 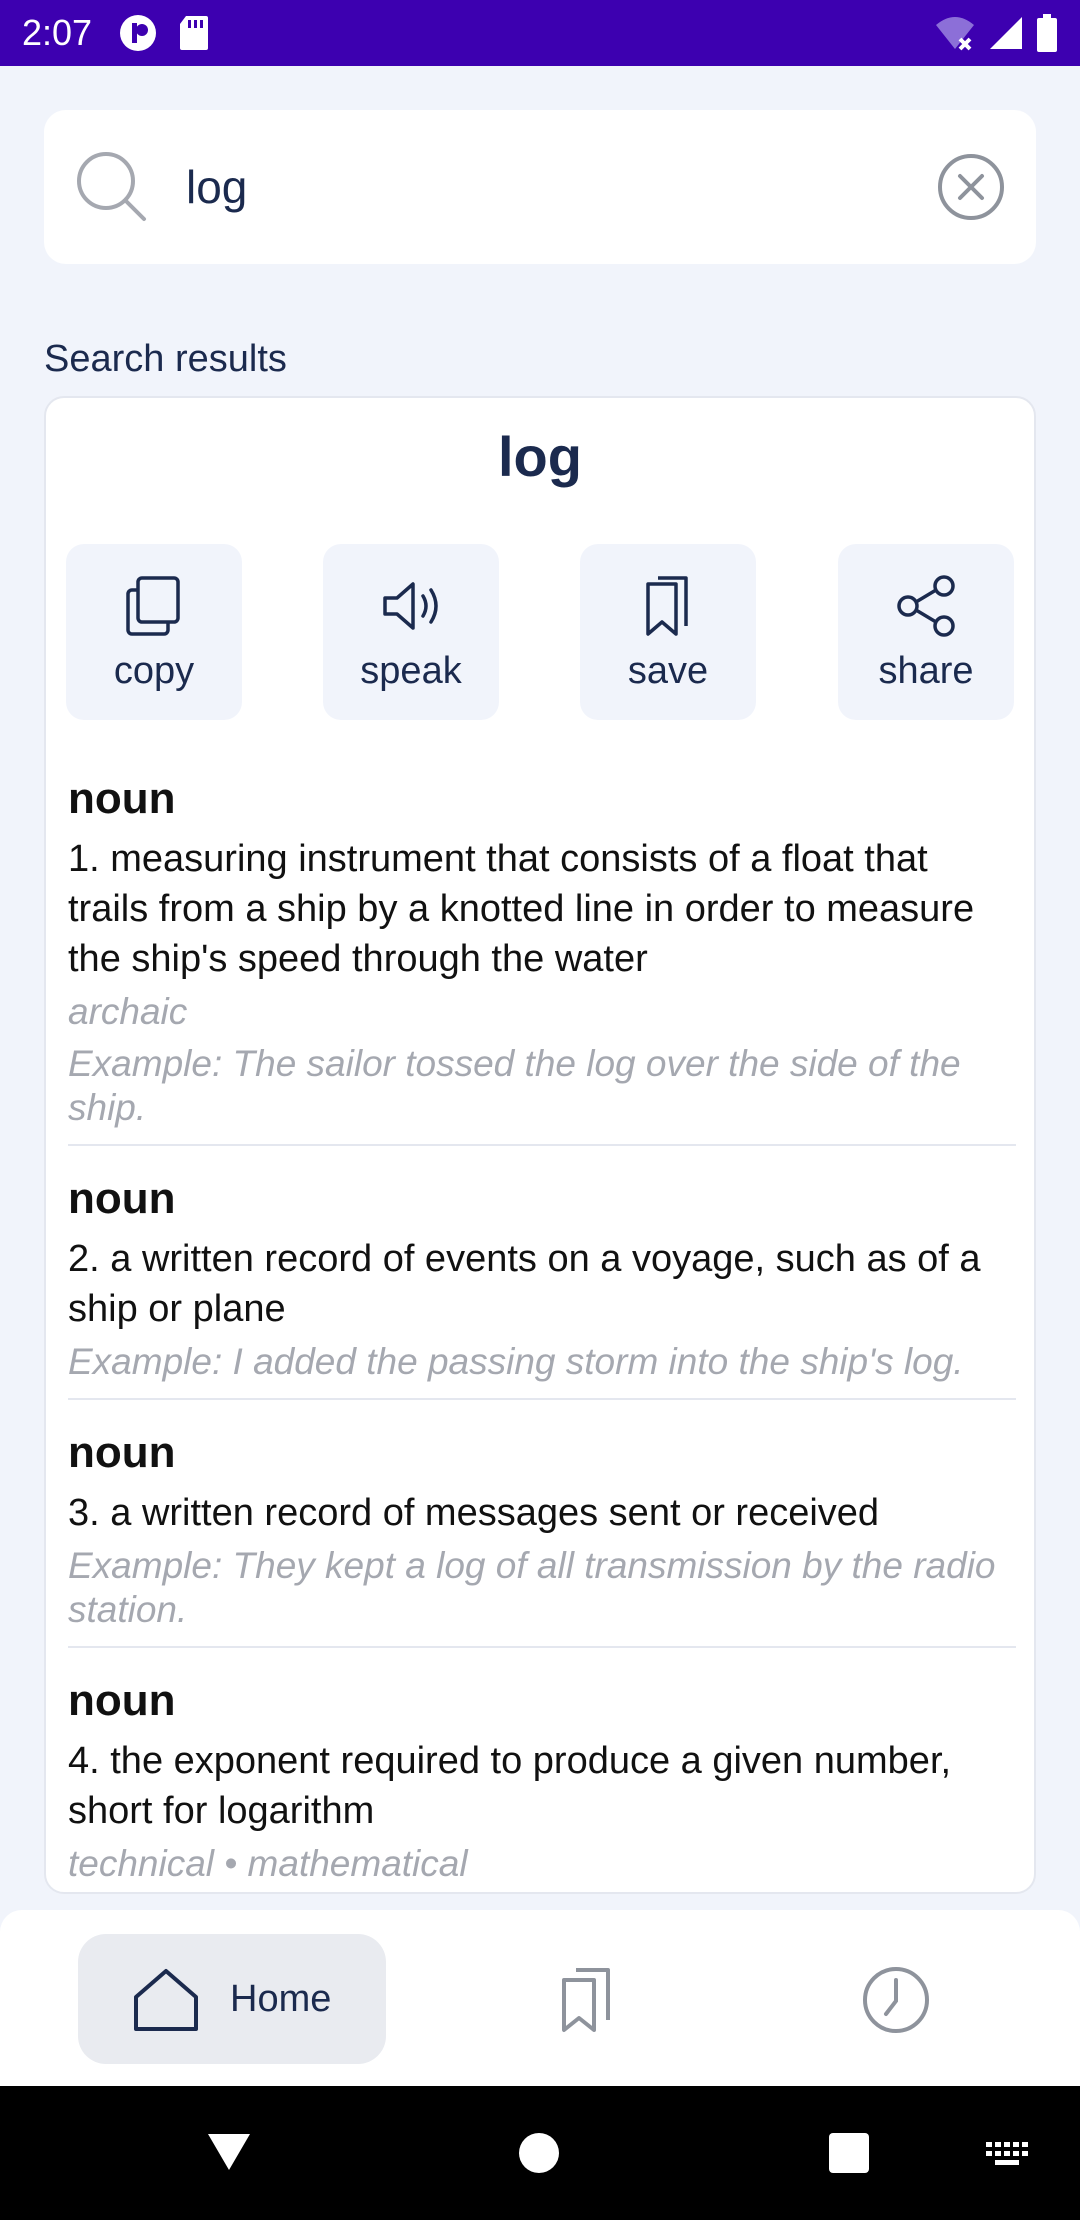 I want to click on wifi-off-icon, so click(x=955, y=34).